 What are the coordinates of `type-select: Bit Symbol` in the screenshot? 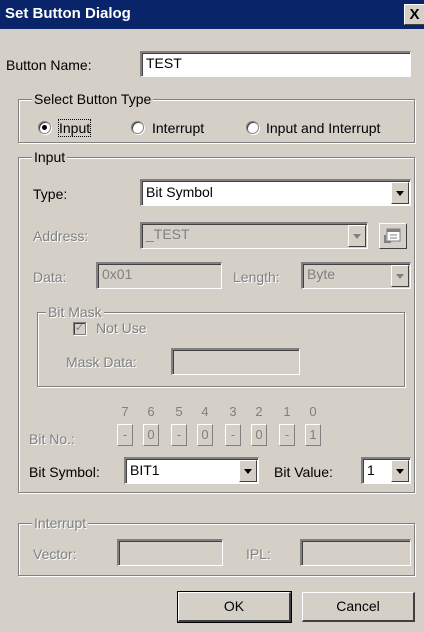 It's located at (275, 192).